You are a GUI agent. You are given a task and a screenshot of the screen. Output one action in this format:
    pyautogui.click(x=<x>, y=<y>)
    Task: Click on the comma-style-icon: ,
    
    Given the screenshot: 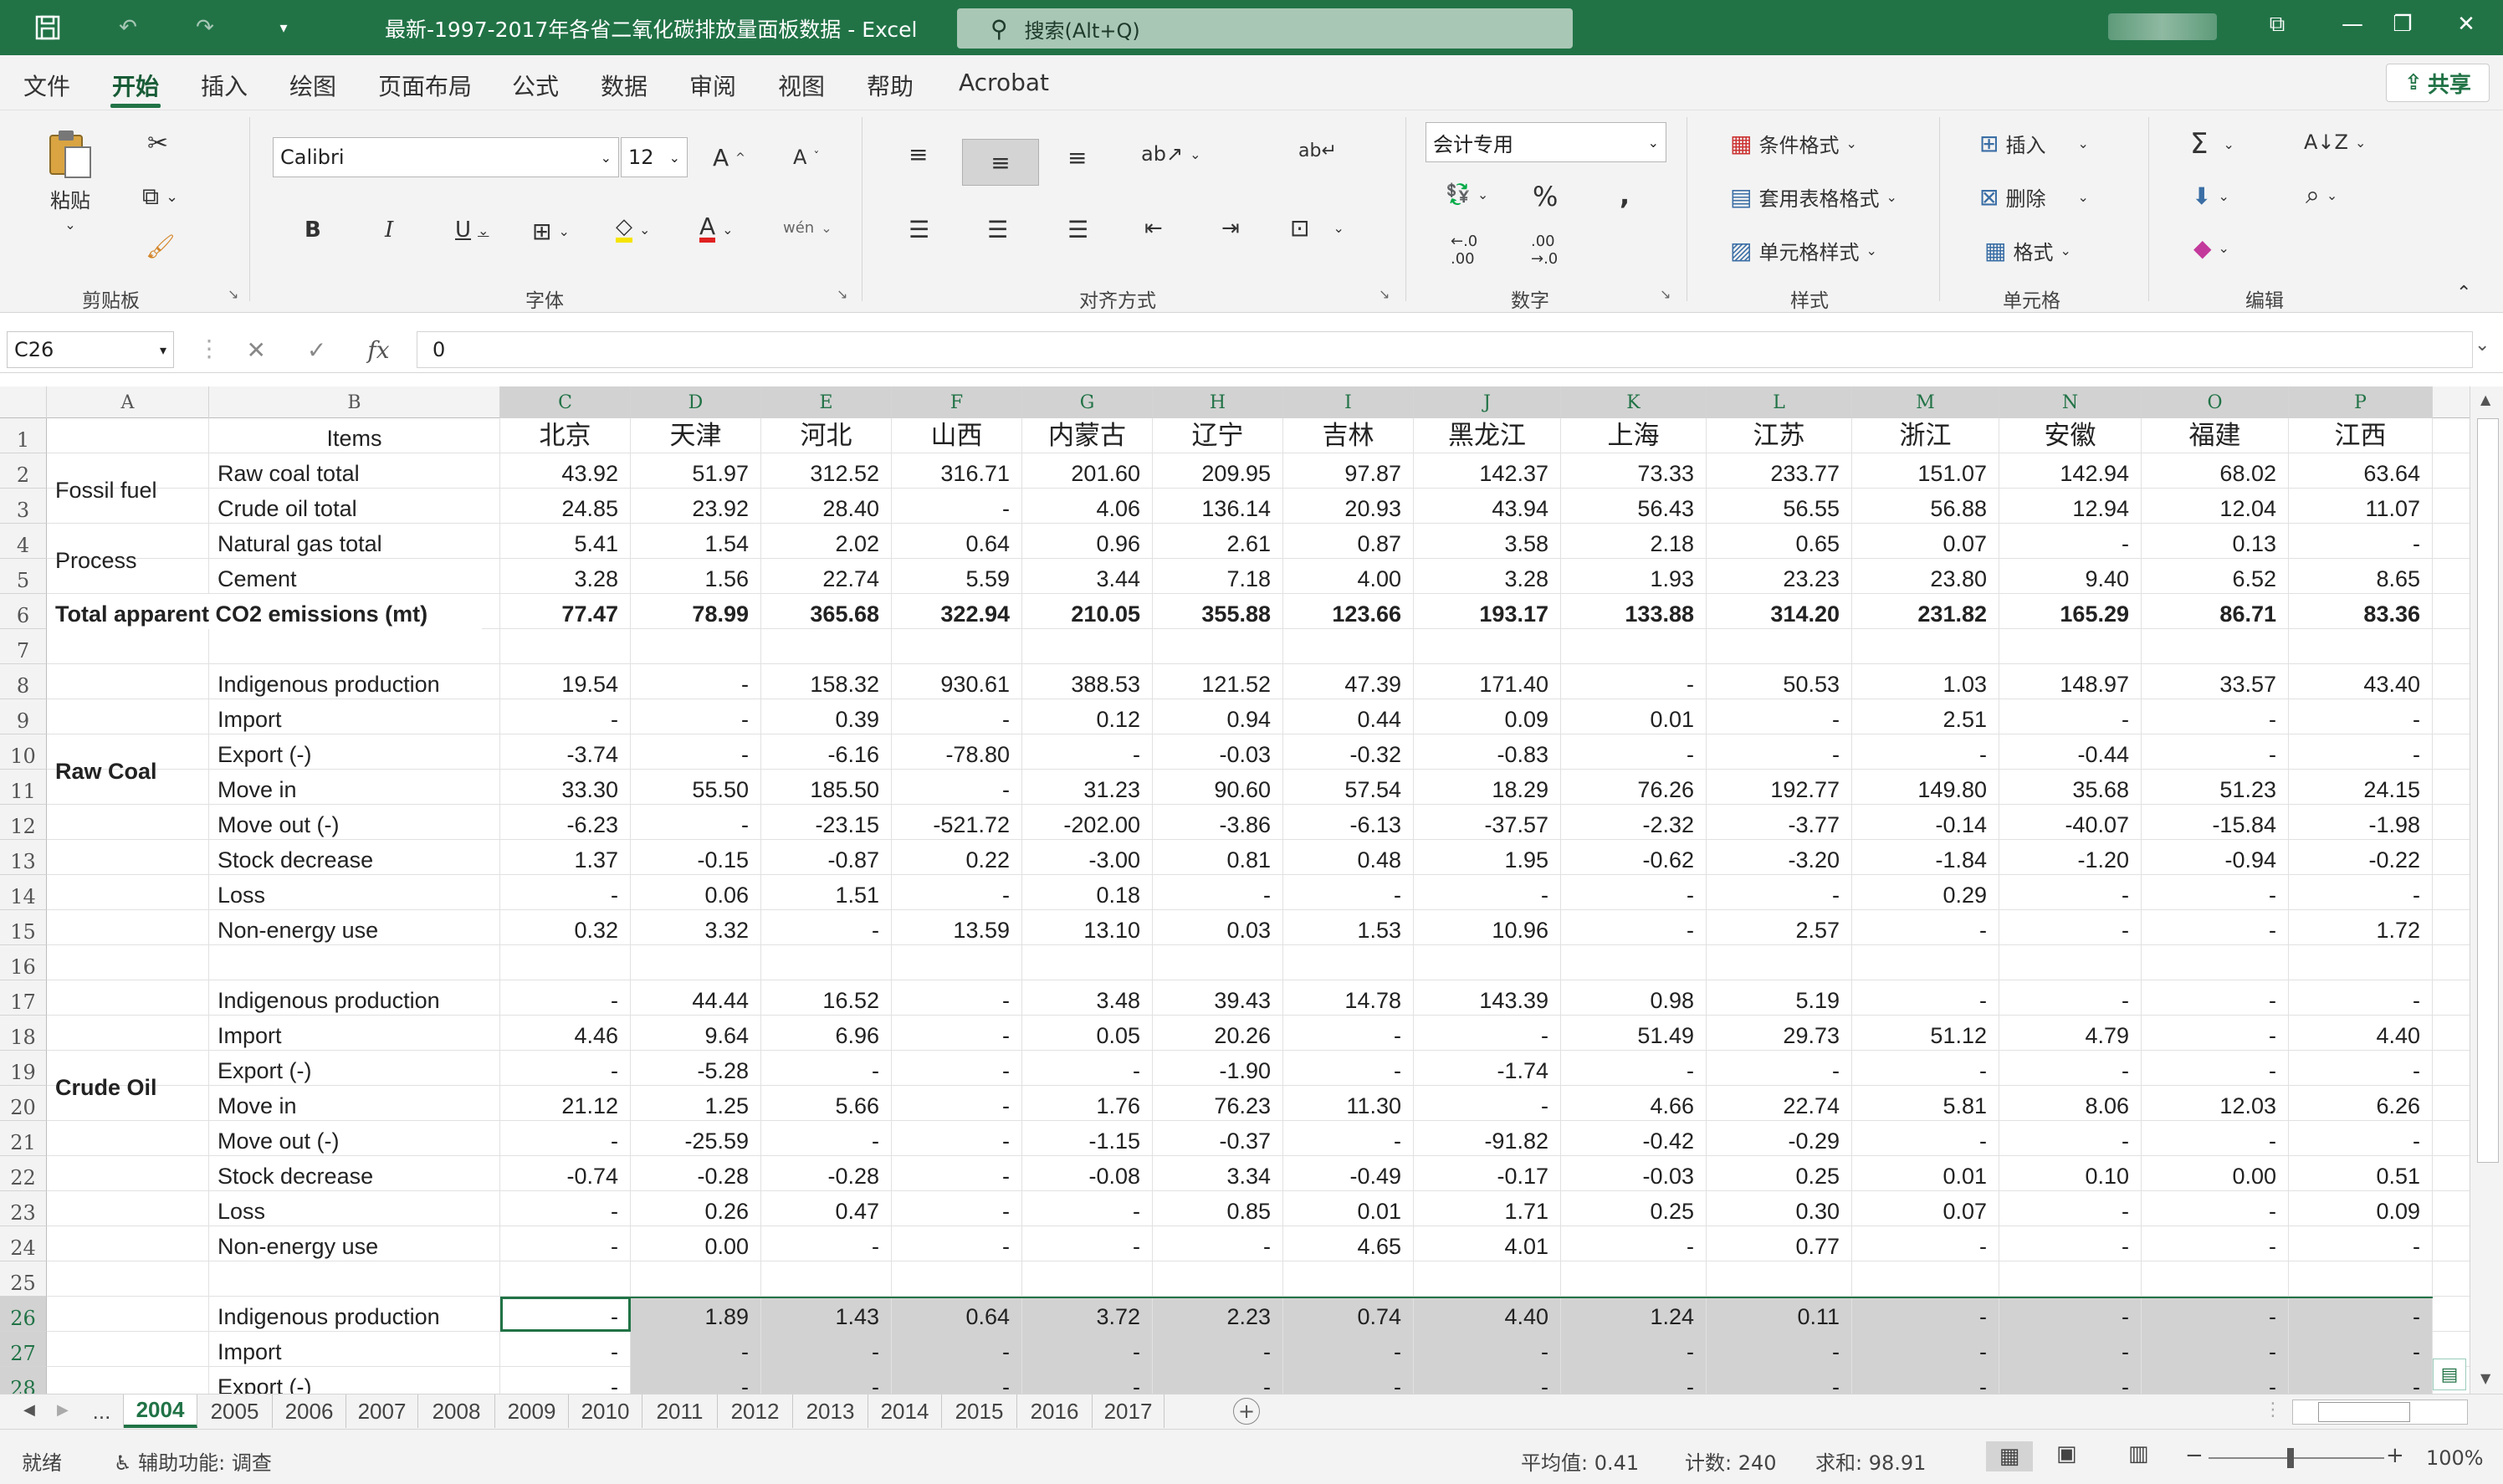 What is the action you would take?
    pyautogui.click(x=1625, y=195)
    